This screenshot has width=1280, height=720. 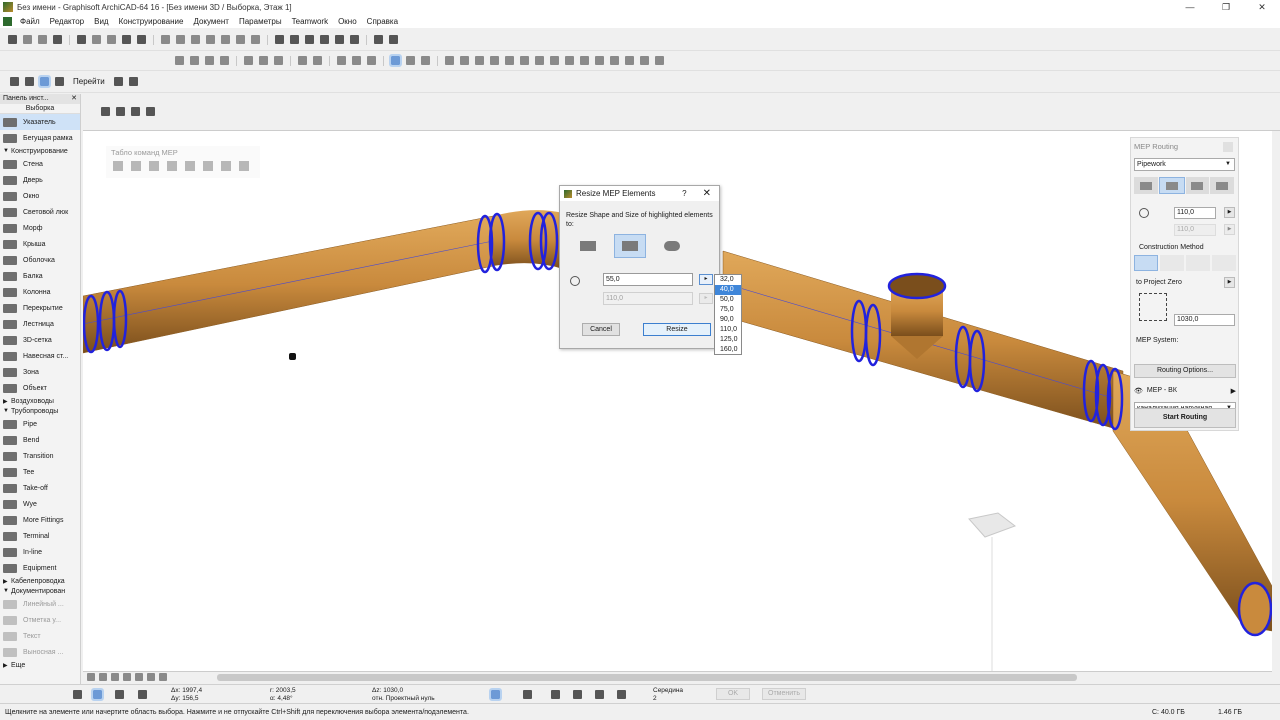 What do you see at coordinates (101, 21) in the screenshot?
I see `menu-view: Вид` at bounding box center [101, 21].